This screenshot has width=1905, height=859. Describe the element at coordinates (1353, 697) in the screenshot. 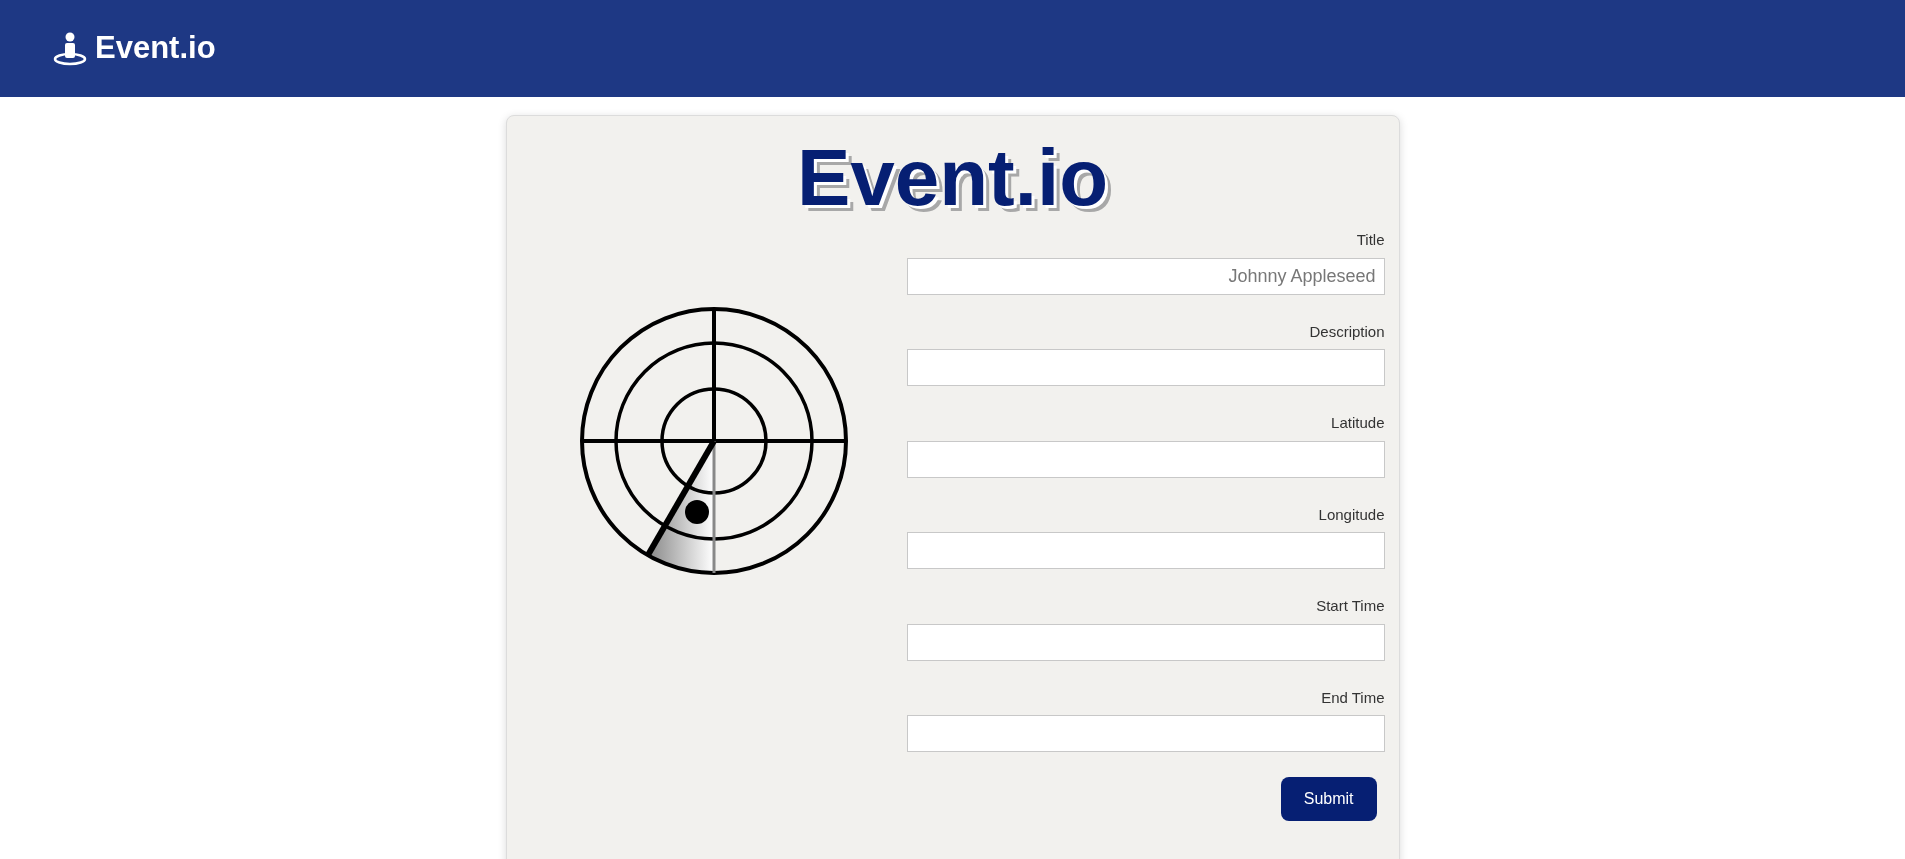

I see `field-label: End Time` at that location.